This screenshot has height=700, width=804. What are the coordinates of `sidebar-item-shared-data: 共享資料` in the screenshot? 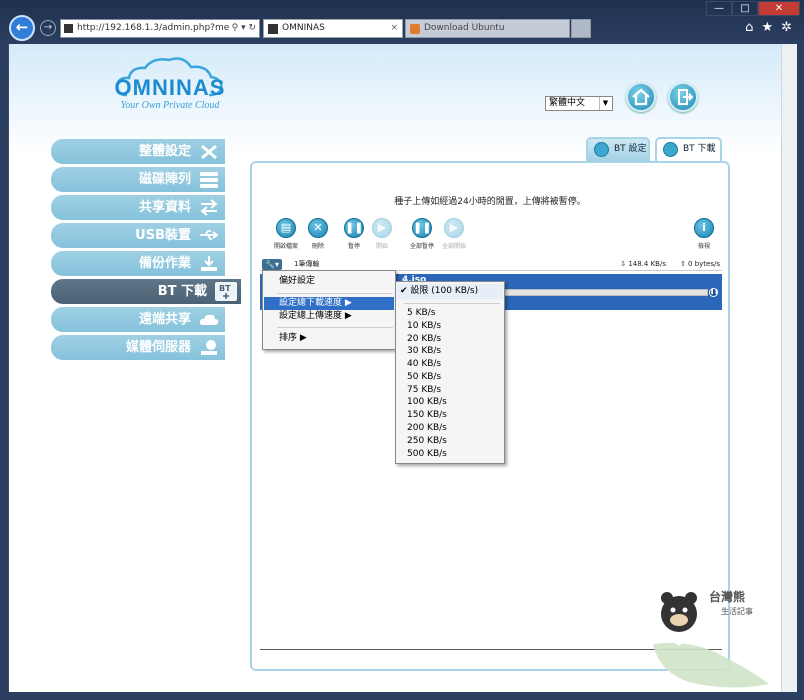 It's located at (138, 207).